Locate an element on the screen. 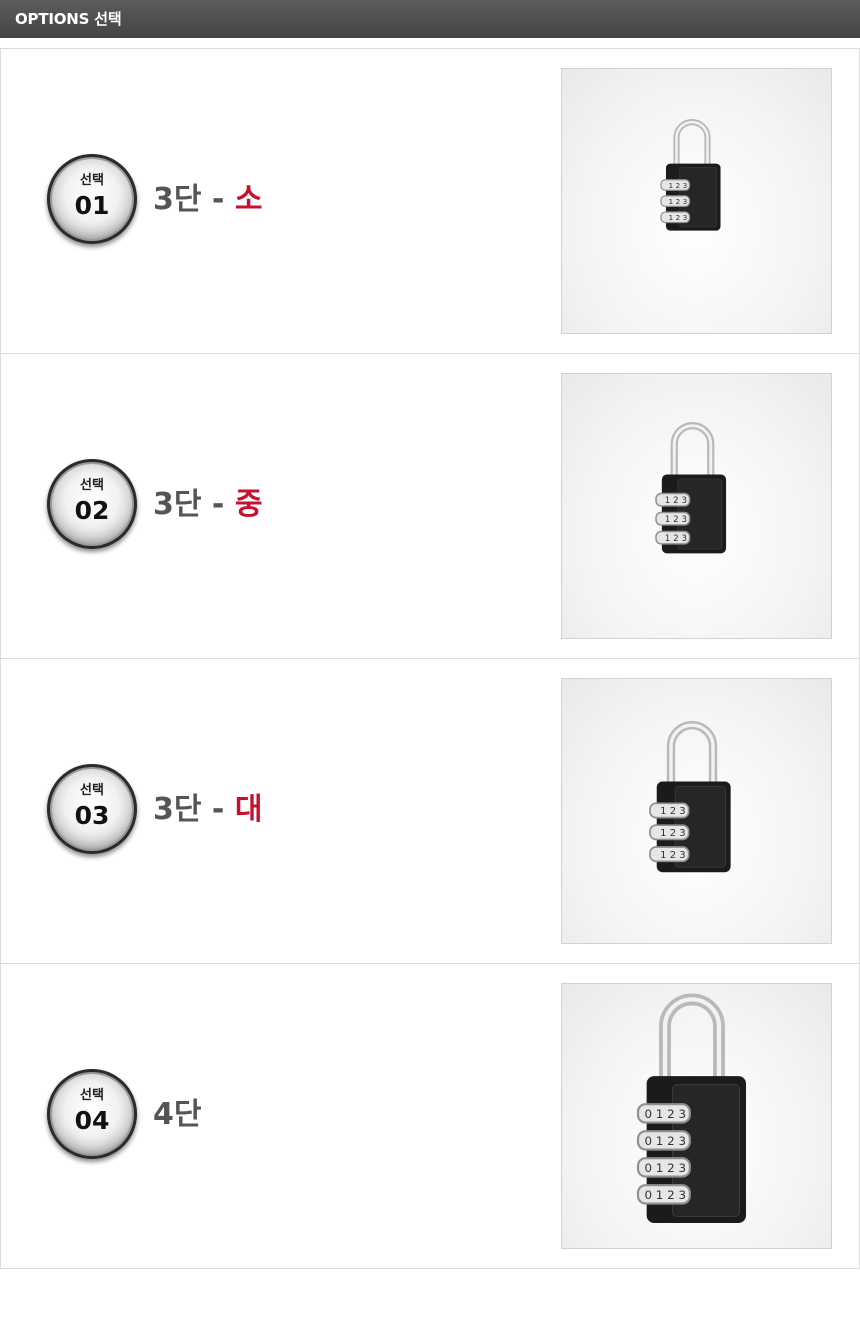 This screenshot has width=860, height=1329. product-photo-padlock-medium: 1 2 3 1 2 3 1 2 3 is located at coordinates (696, 506).